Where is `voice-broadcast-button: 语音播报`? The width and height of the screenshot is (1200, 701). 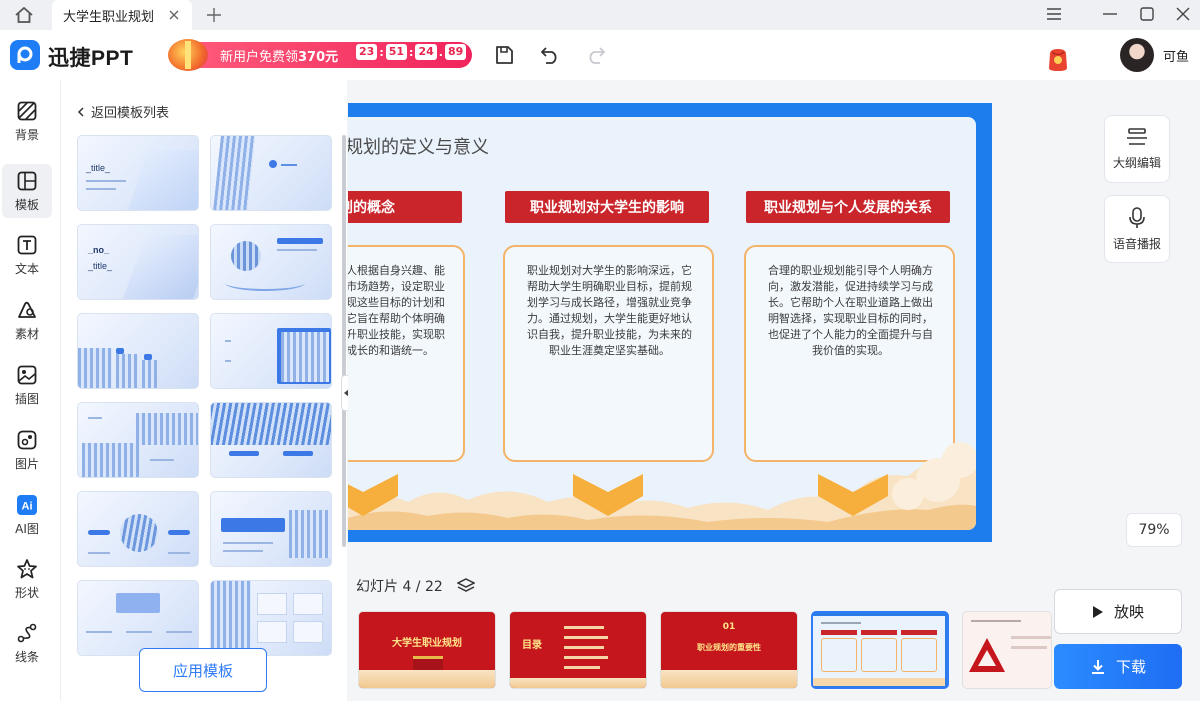 voice-broadcast-button: 语音播报 is located at coordinates (1137, 229).